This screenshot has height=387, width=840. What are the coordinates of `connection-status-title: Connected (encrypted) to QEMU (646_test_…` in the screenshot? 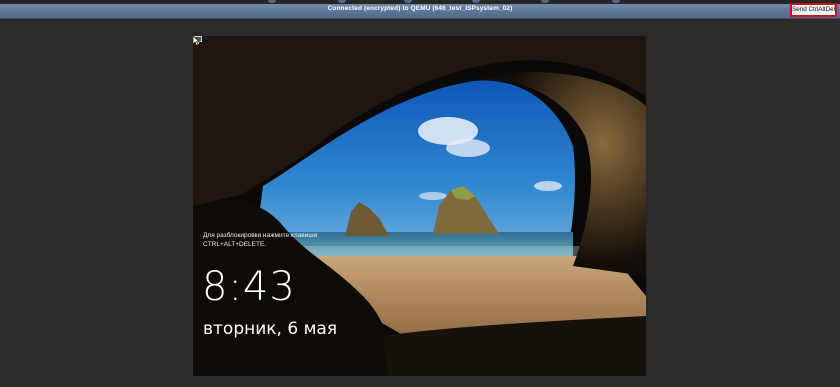 It's located at (420, 8).